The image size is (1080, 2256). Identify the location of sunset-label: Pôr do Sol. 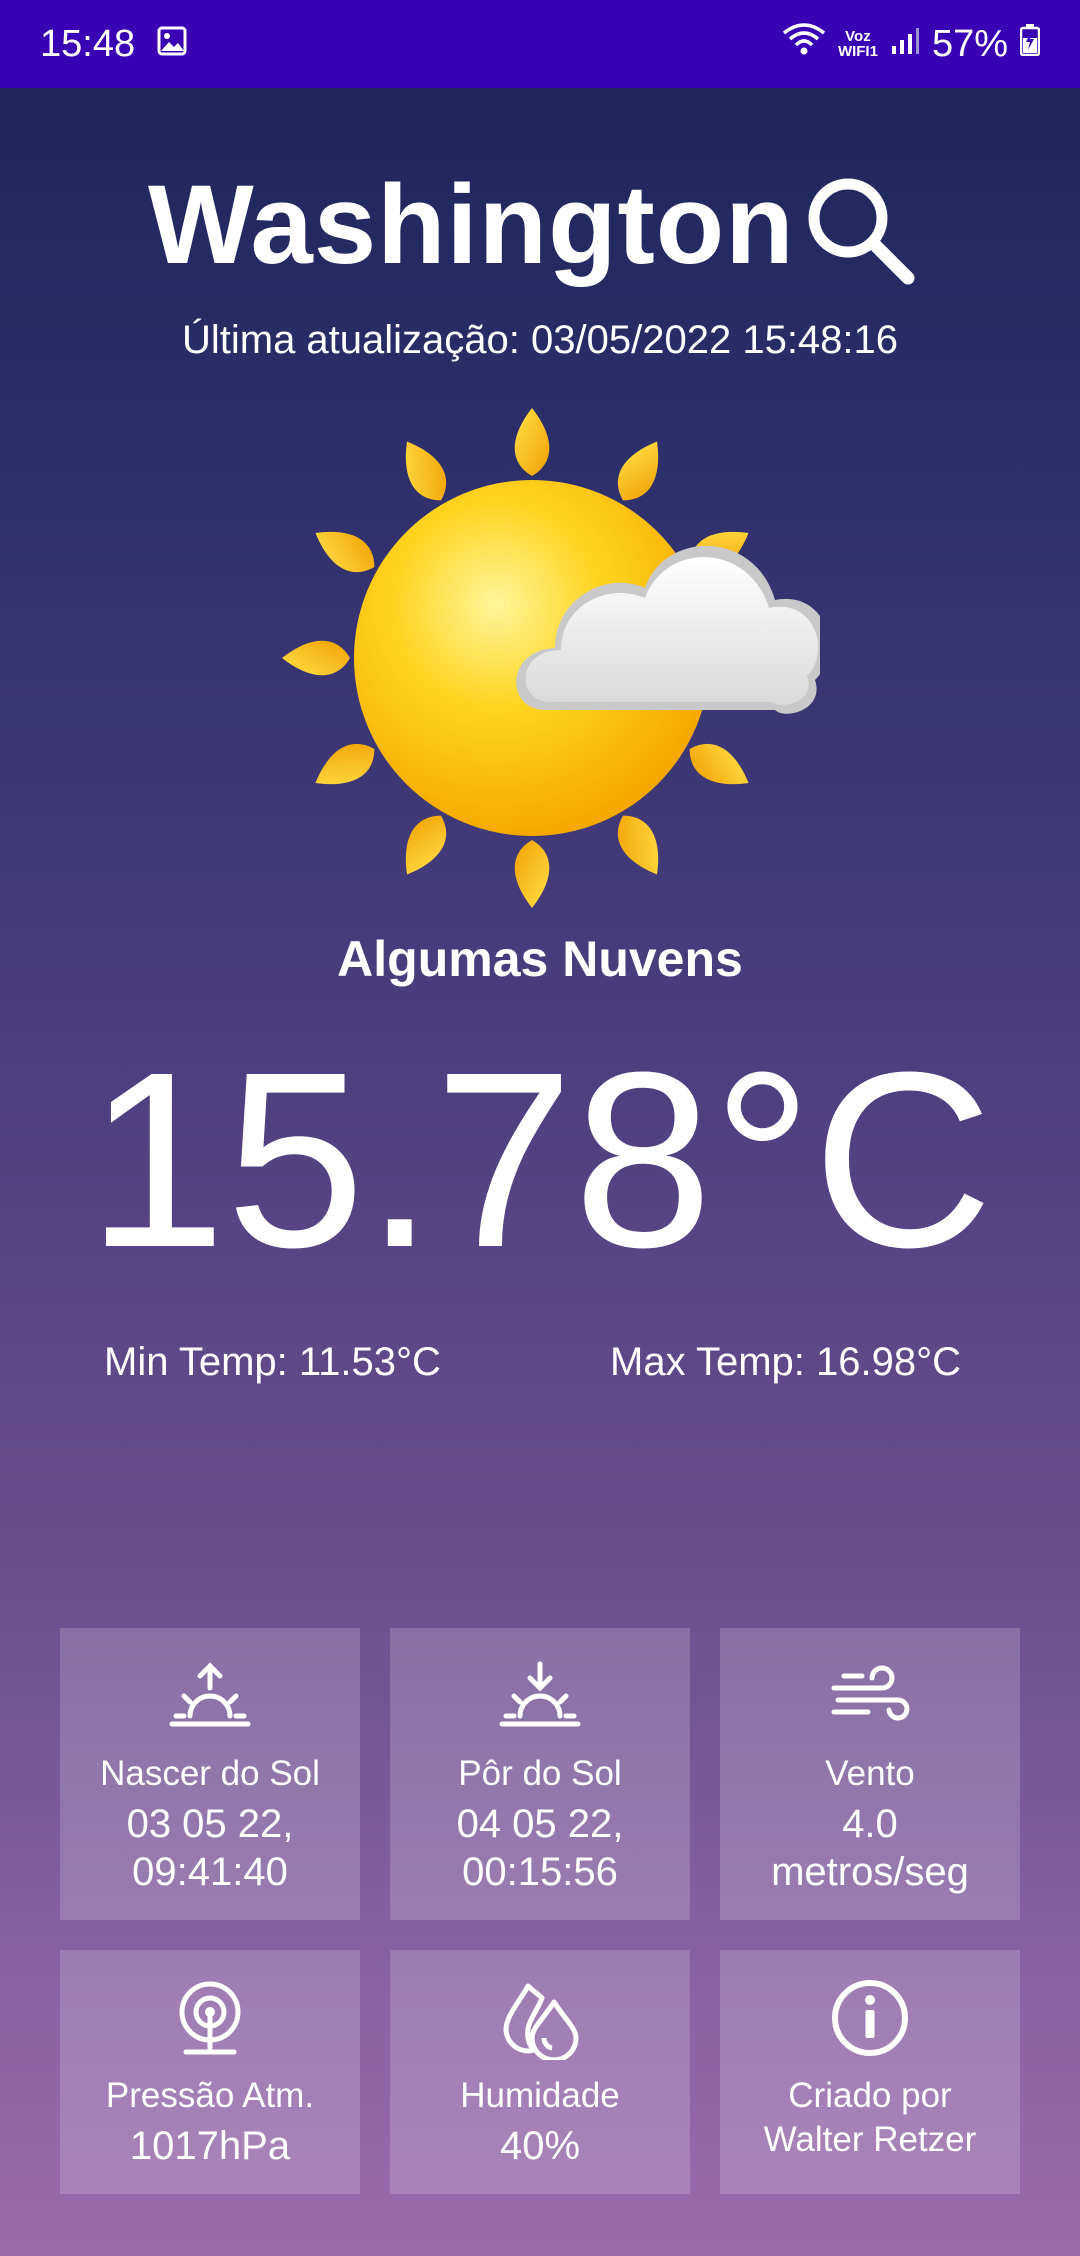
(540, 1773).